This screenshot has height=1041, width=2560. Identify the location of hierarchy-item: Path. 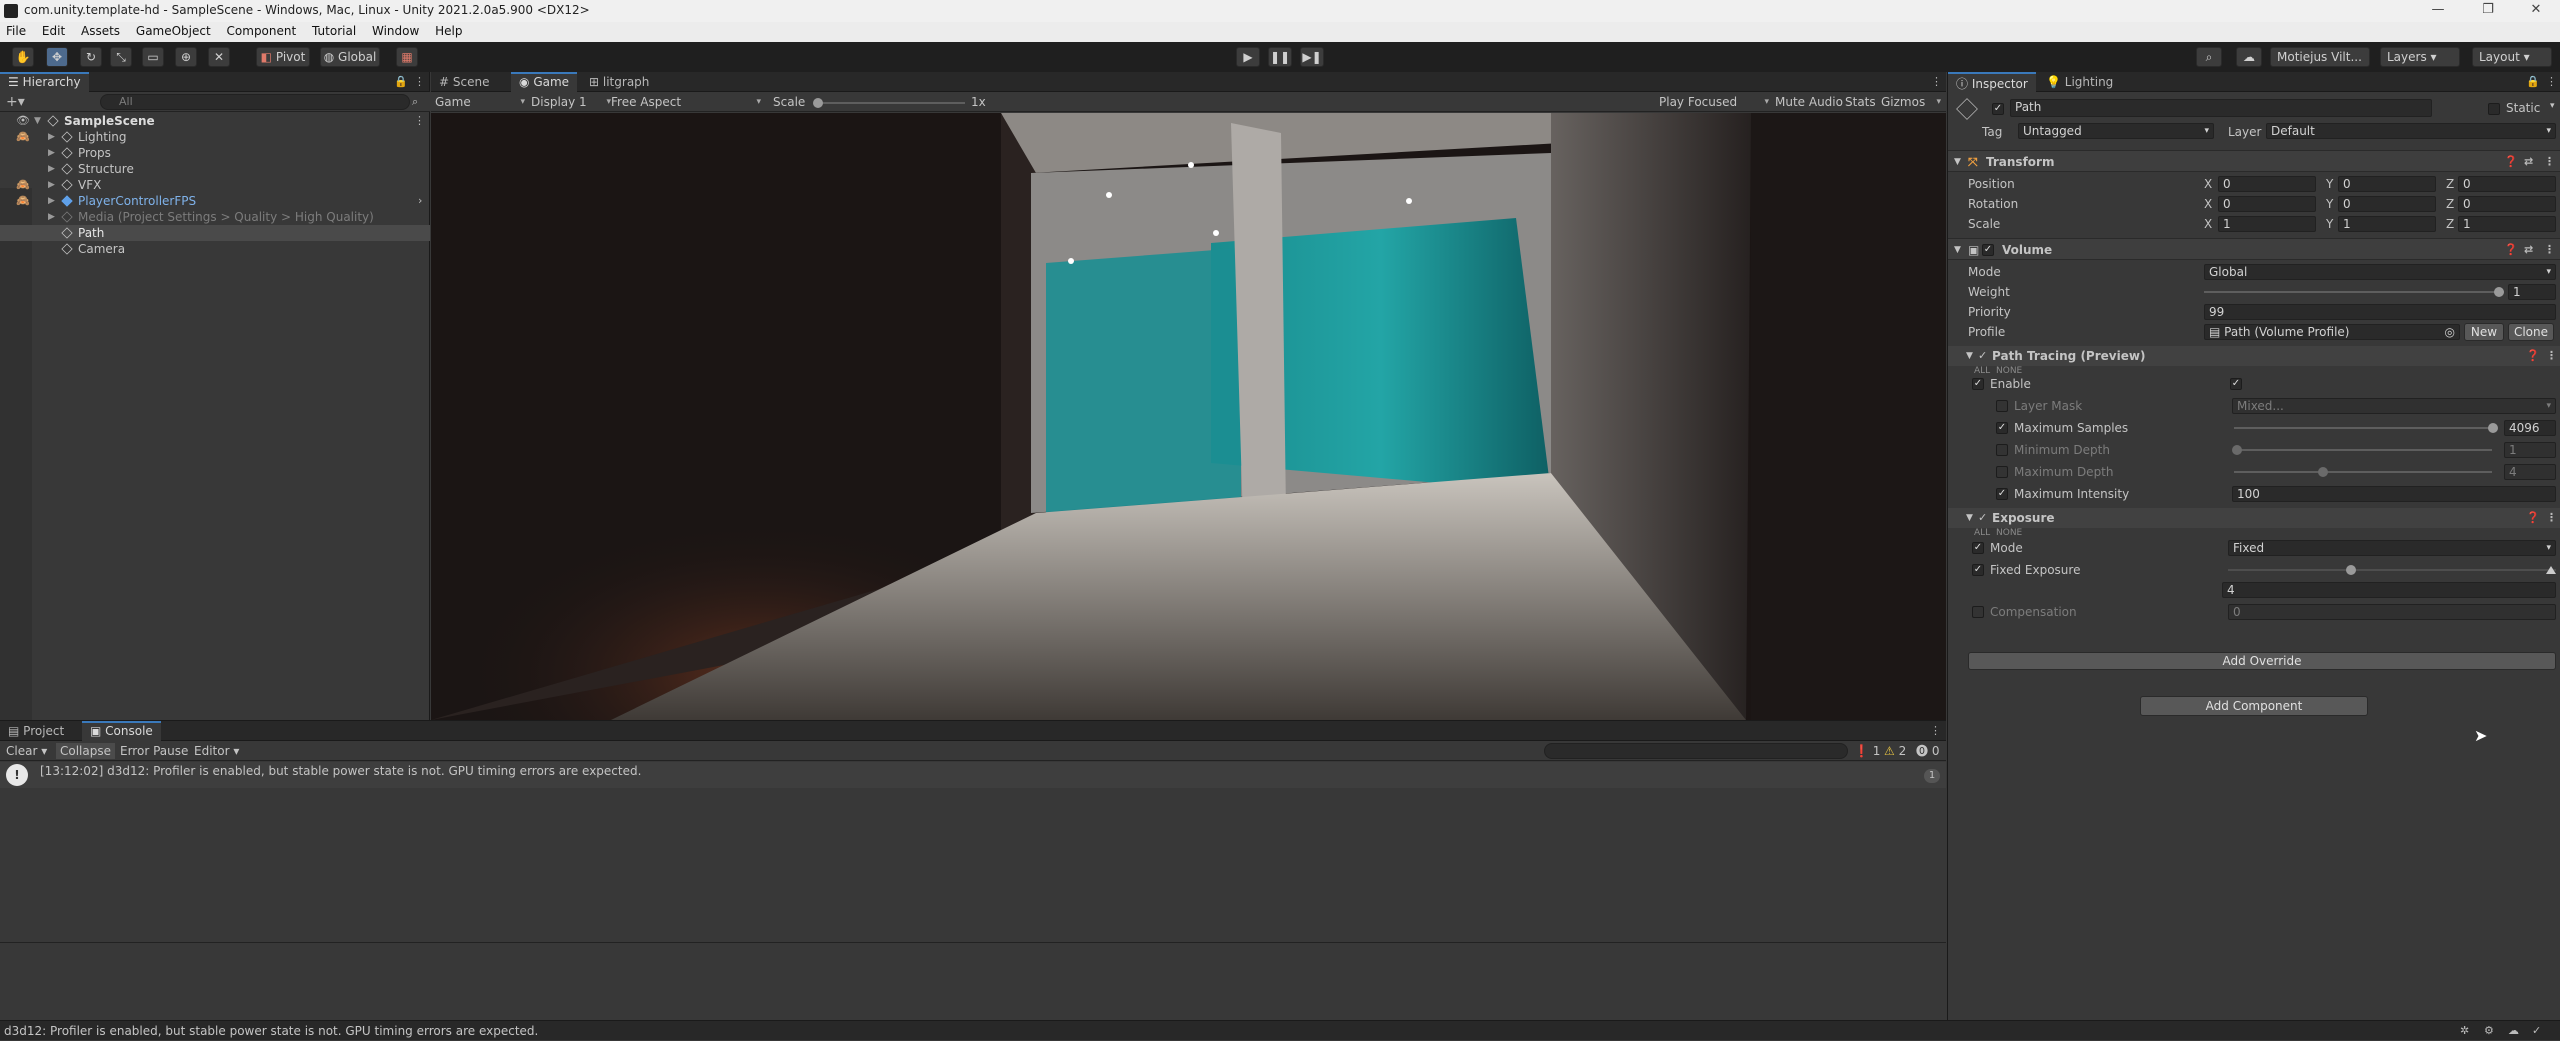
(215, 233).